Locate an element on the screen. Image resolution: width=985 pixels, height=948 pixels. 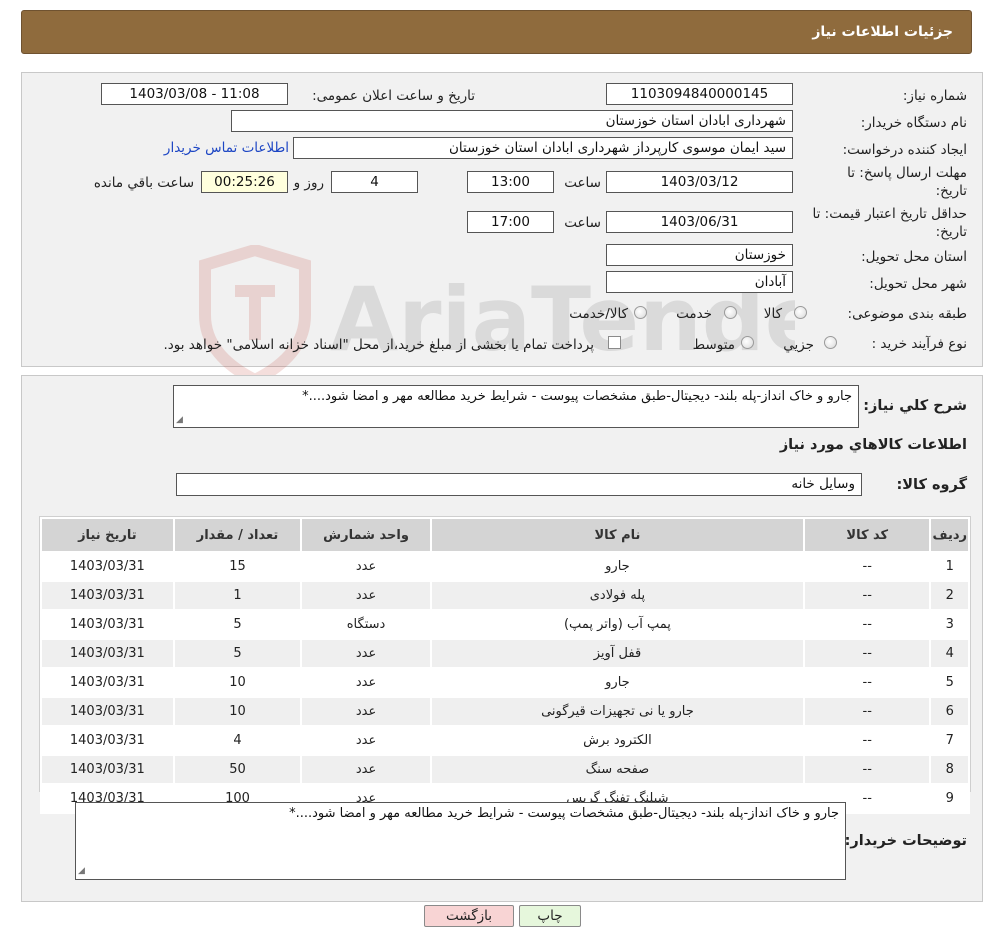
column-header-item-name: نام کالا is located at coordinates (617, 535).